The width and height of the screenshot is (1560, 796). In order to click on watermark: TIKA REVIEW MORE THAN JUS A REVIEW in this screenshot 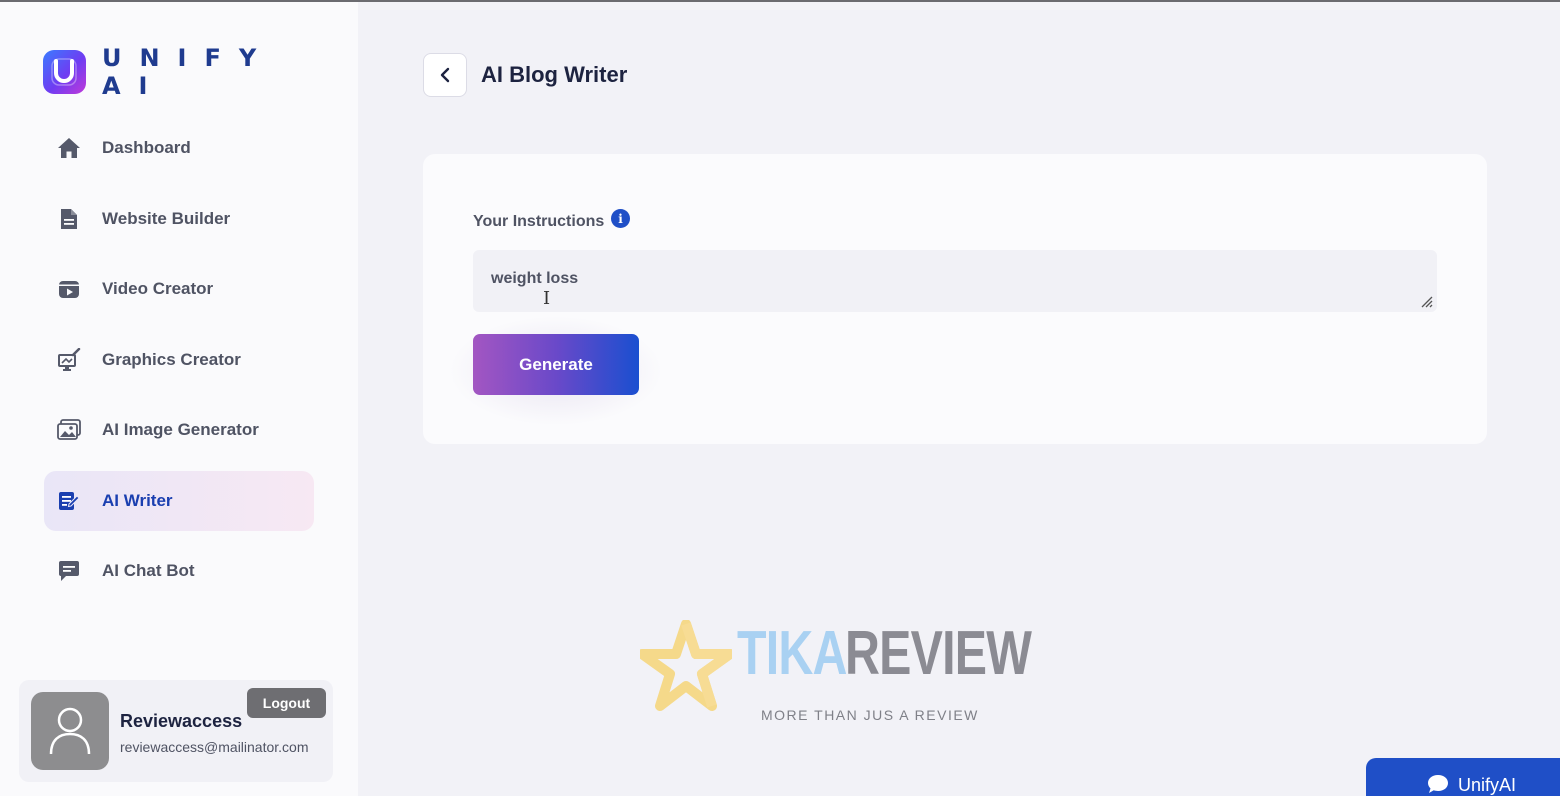, I will do `click(836, 673)`.